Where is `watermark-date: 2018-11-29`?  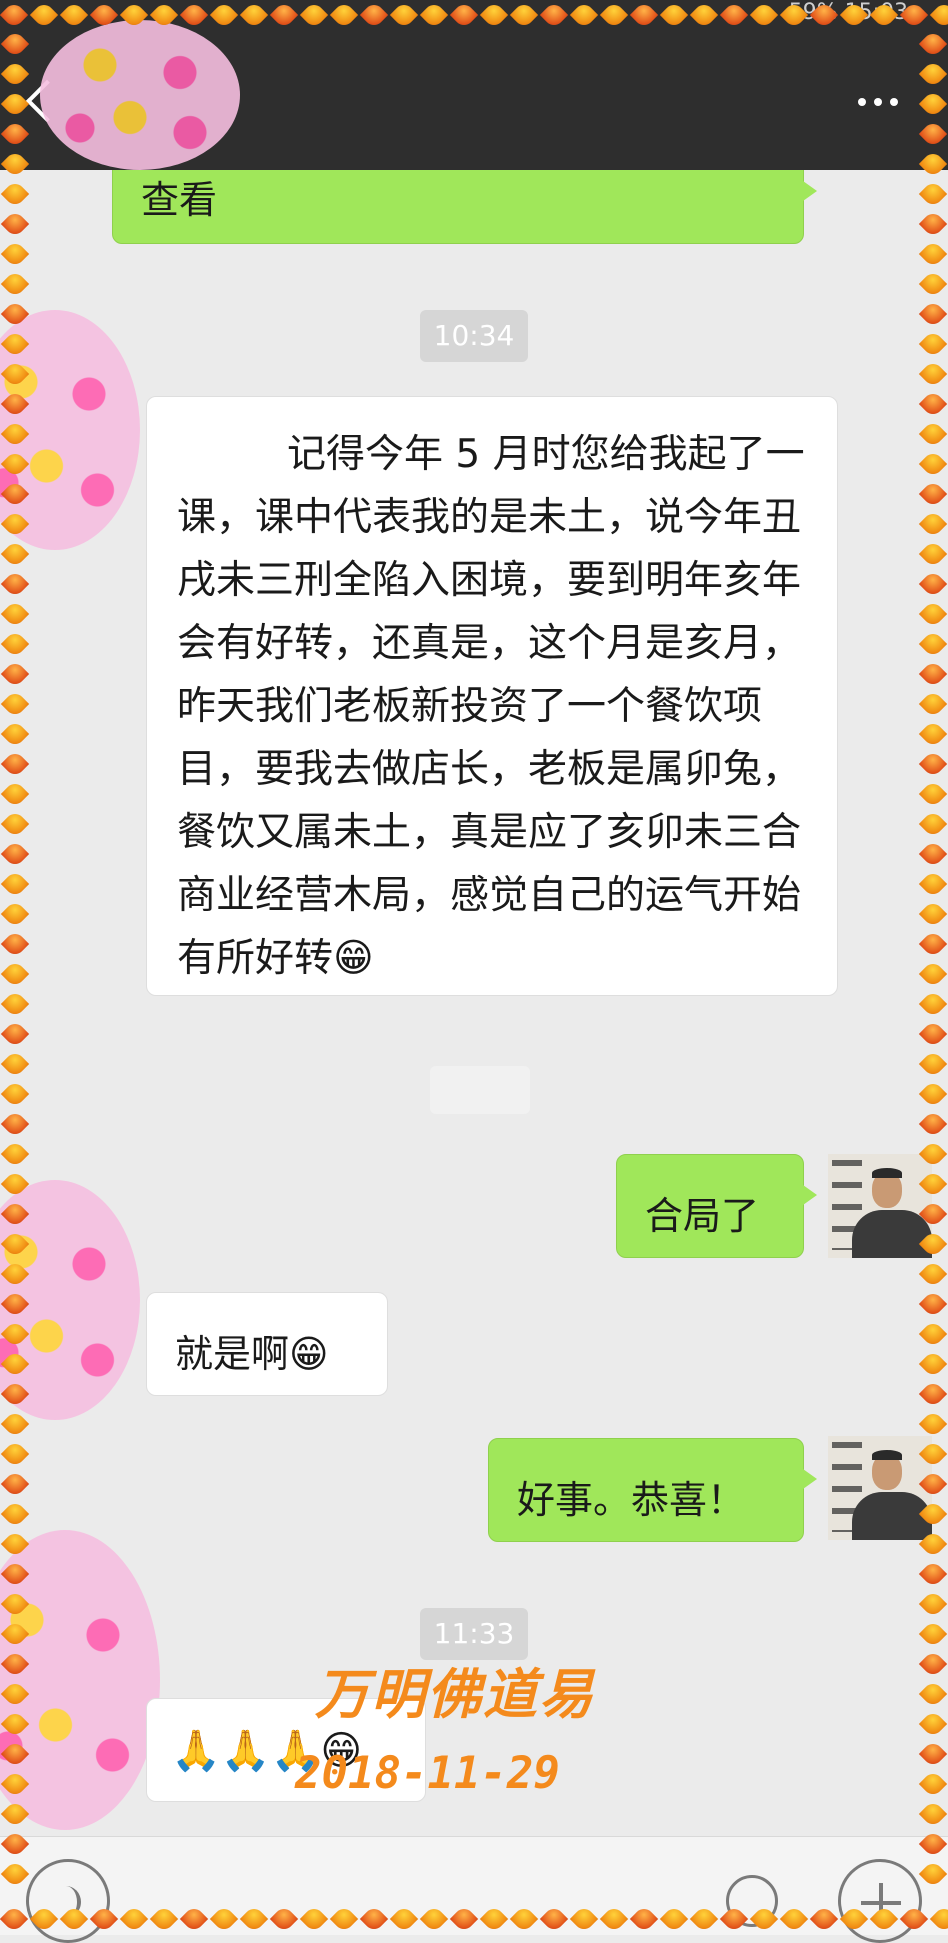
watermark-date: 2018-11-29 is located at coordinates (427, 1773).